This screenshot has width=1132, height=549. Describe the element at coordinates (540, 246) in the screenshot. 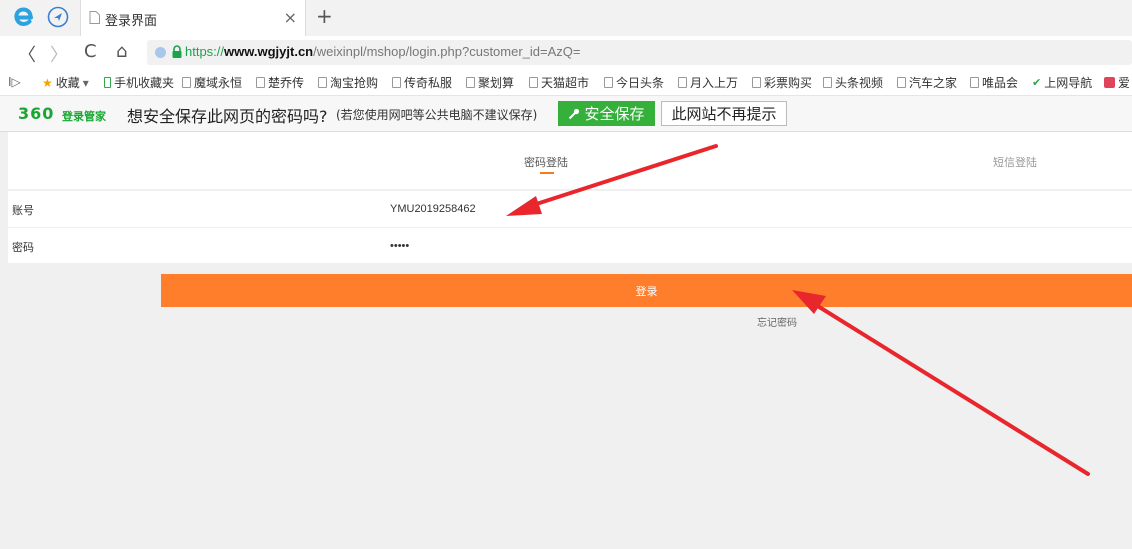

I see `password-input` at that location.